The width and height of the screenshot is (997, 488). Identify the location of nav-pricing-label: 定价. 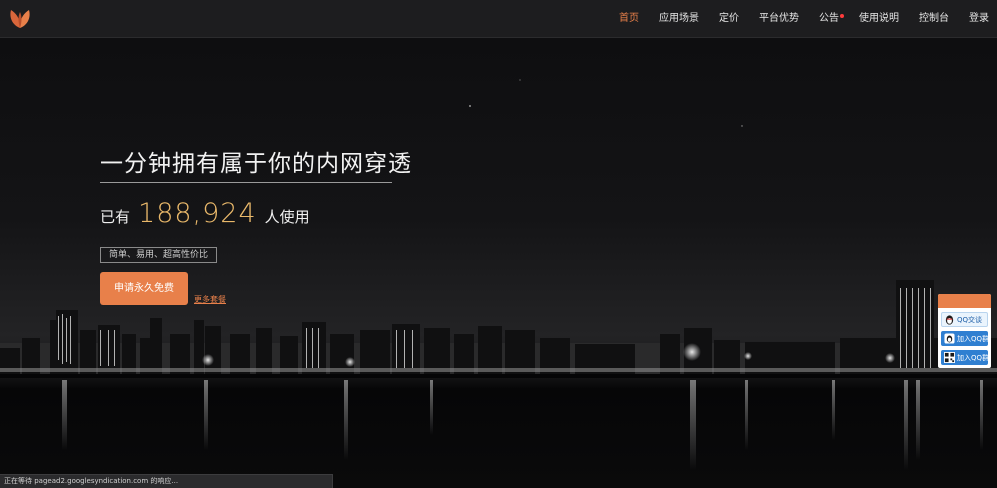
(729, 18).